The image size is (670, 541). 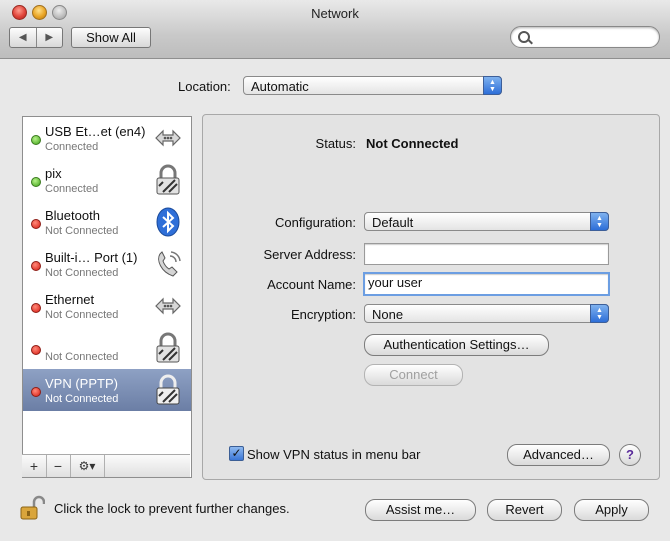 What do you see at coordinates (335, 29) in the screenshot?
I see `title-bar: Network ◀ ▶ Show All` at bounding box center [335, 29].